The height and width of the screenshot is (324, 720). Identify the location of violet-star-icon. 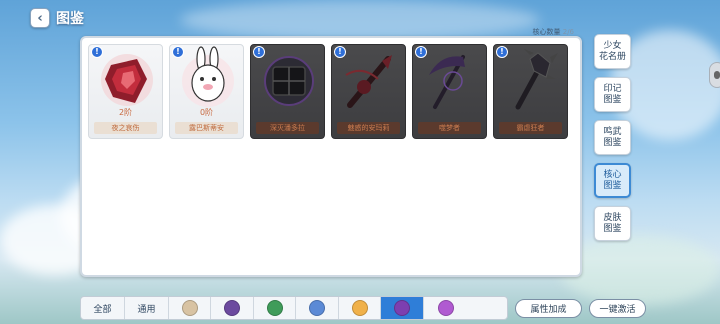
(232, 308).